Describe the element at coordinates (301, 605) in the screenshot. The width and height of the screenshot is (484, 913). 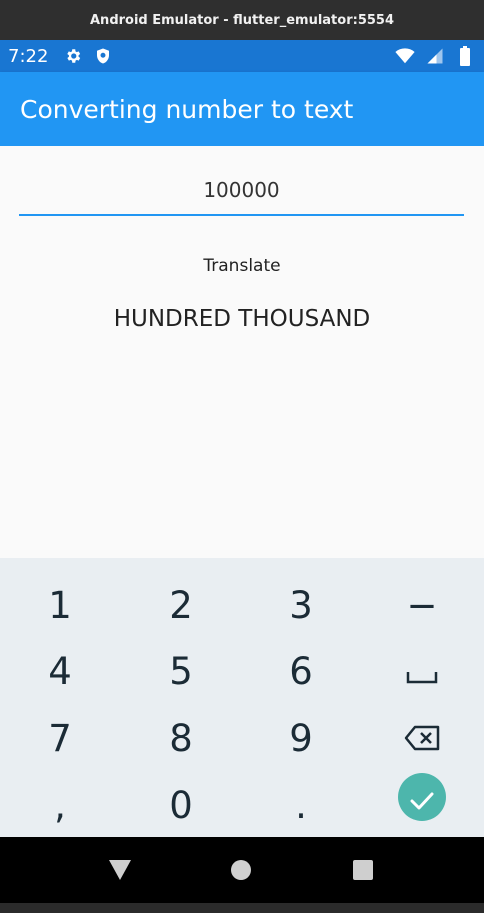
I see `key-3: 3` at that location.